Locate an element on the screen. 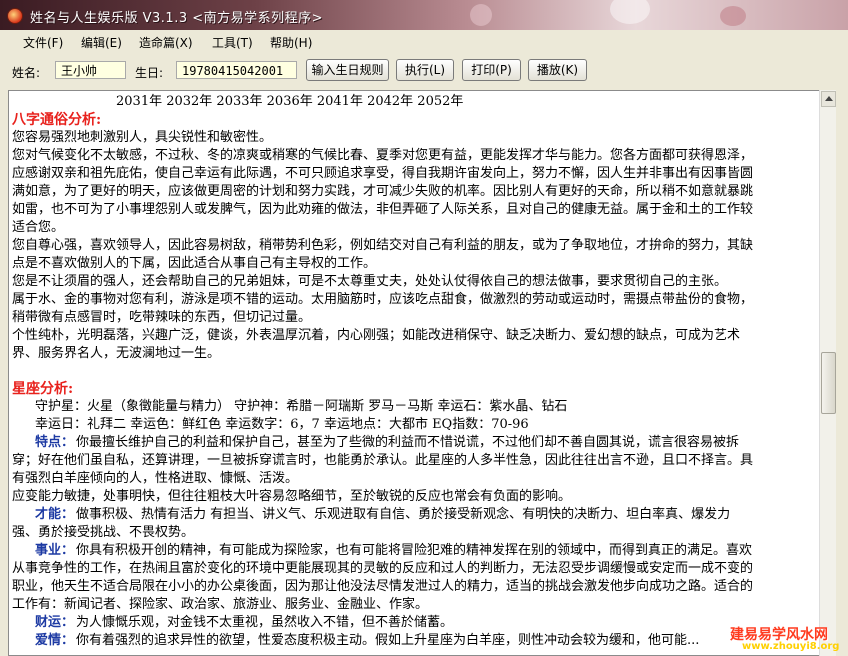 Image resolution: width=848 pixels, height=656 pixels. menu-edit: 编辑(E) is located at coordinates (101, 42).